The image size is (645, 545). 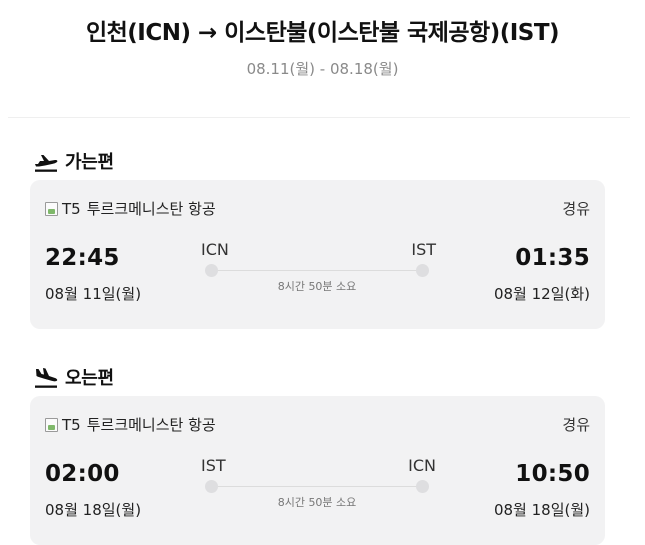 I want to click on route-title: 인천(ICN) → 이스탄불(이스탄불 국제공항)(IST), so click(x=322, y=33).